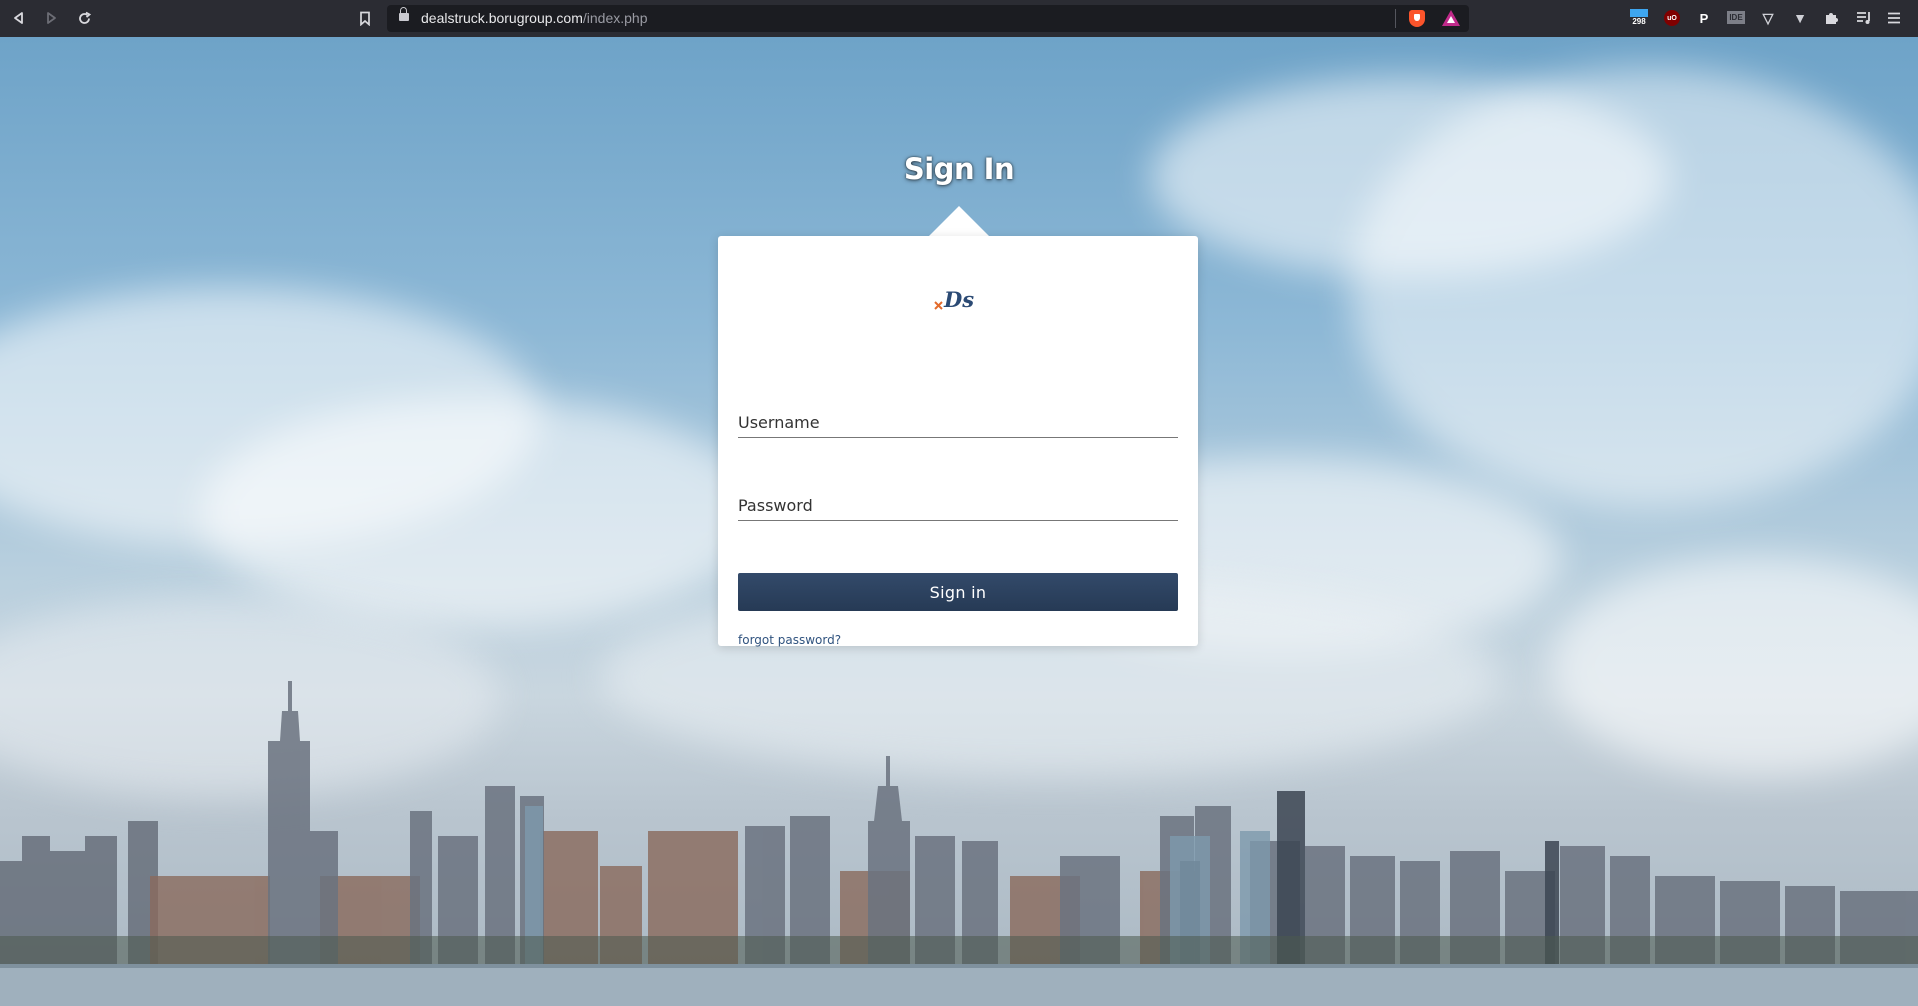  I want to click on ublock-icon: uO, so click(1672, 18).